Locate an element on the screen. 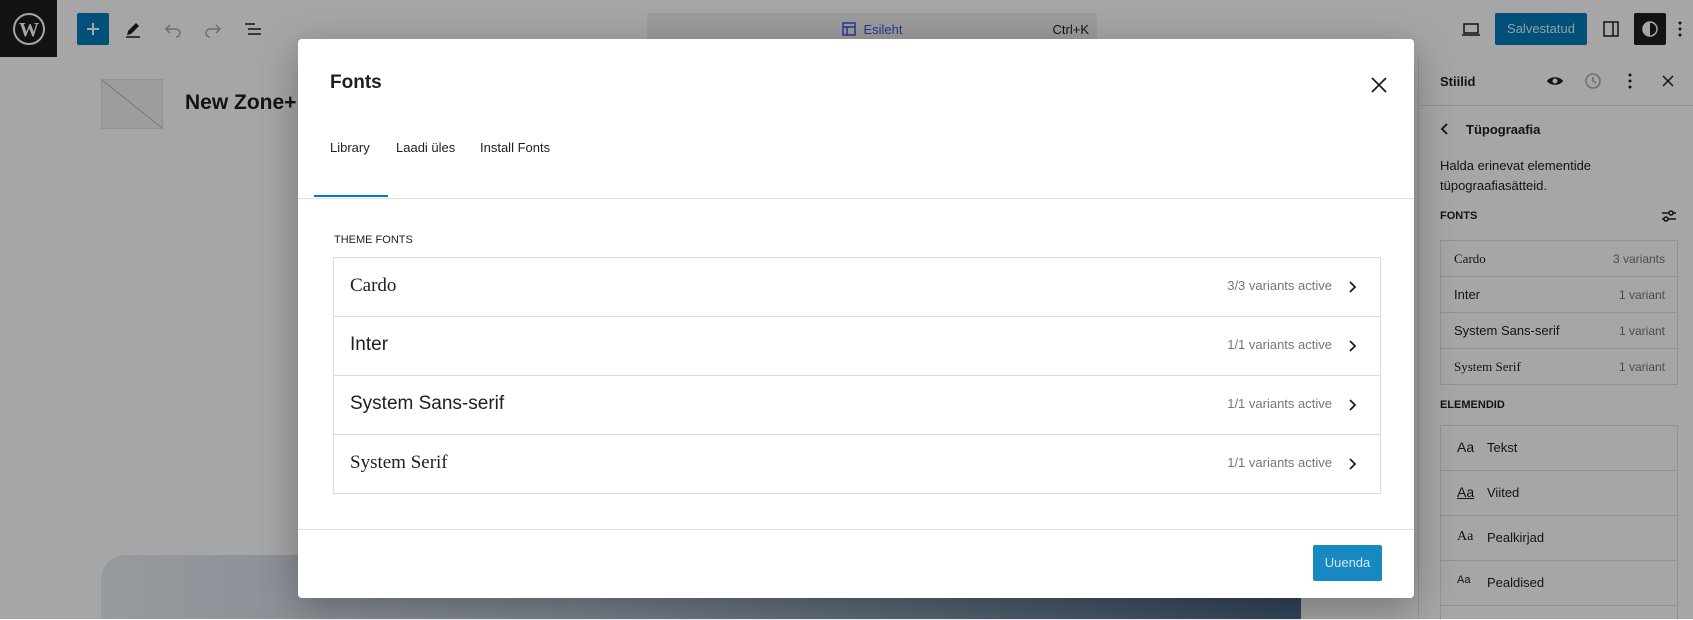 This screenshot has width=1693, height=620. close-modal-button is located at coordinates (1379, 85).